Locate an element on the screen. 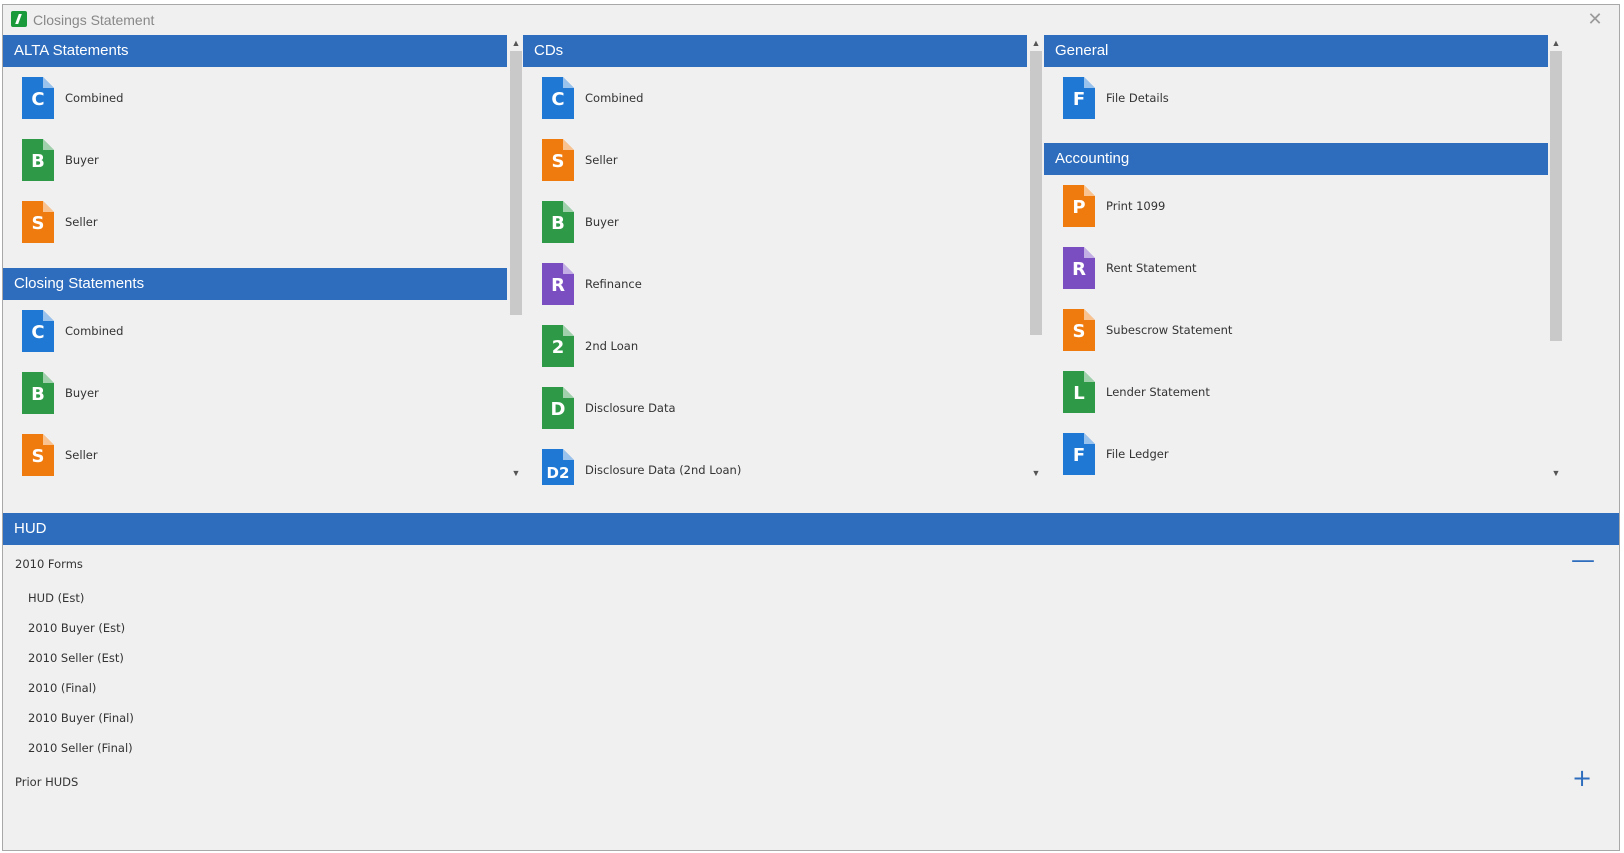  statement-item-label: 2nd Loan is located at coordinates (612, 346).